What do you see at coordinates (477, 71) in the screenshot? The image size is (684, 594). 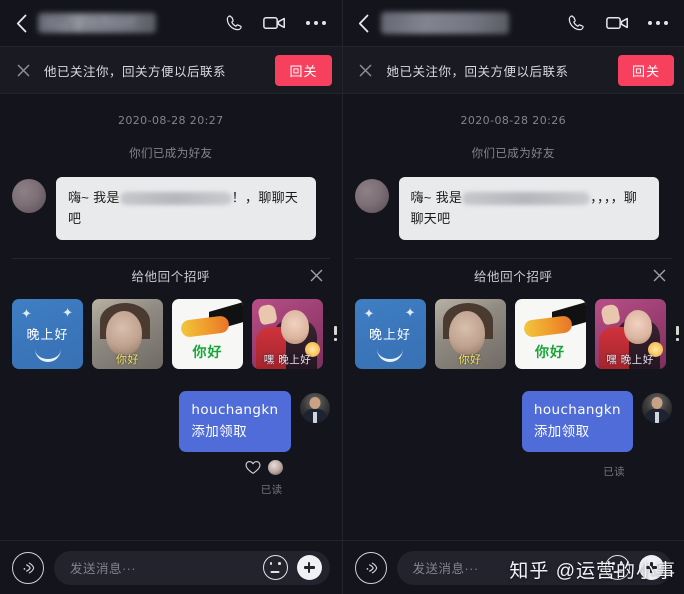 I see `banner-text: 她已关注你，回关方便以后联系` at bounding box center [477, 71].